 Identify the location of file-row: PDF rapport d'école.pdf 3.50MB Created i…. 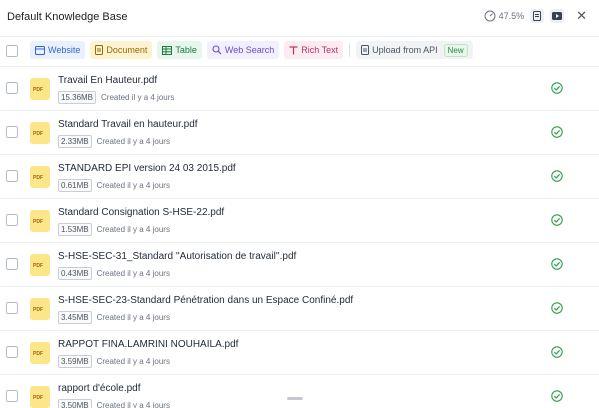
(299, 391).